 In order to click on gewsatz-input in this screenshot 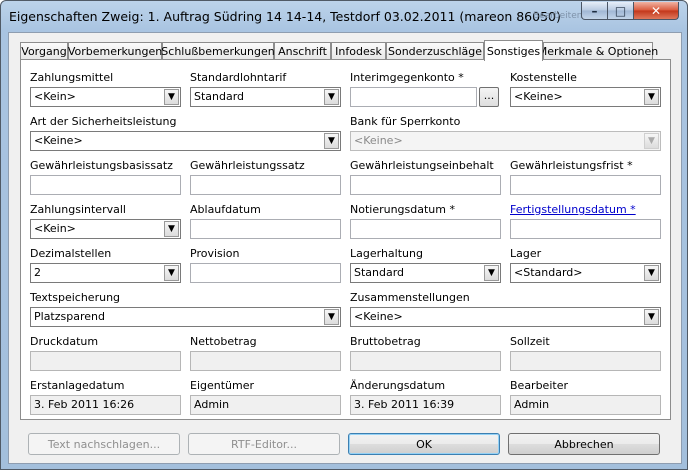, I will do `click(265, 185)`.